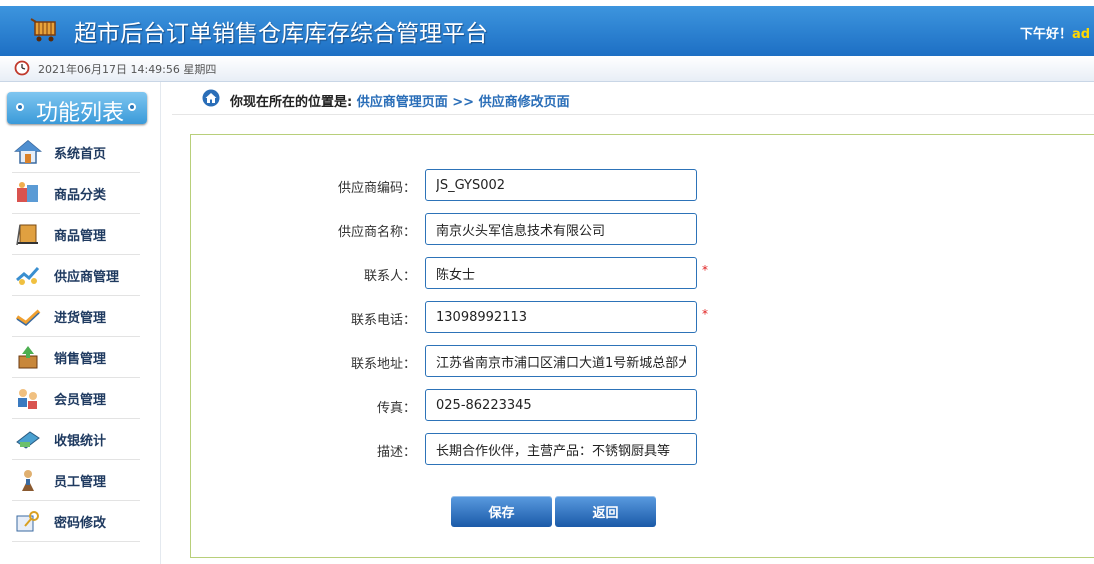 This screenshot has width=1094, height=564. What do you see at coordinates (633, 100) in the screenshot?
I see `breadcrumb: 你现在所在的位置是: 供应商管理页面 >> 供应商修改页面` at bounding box center [633, 100].